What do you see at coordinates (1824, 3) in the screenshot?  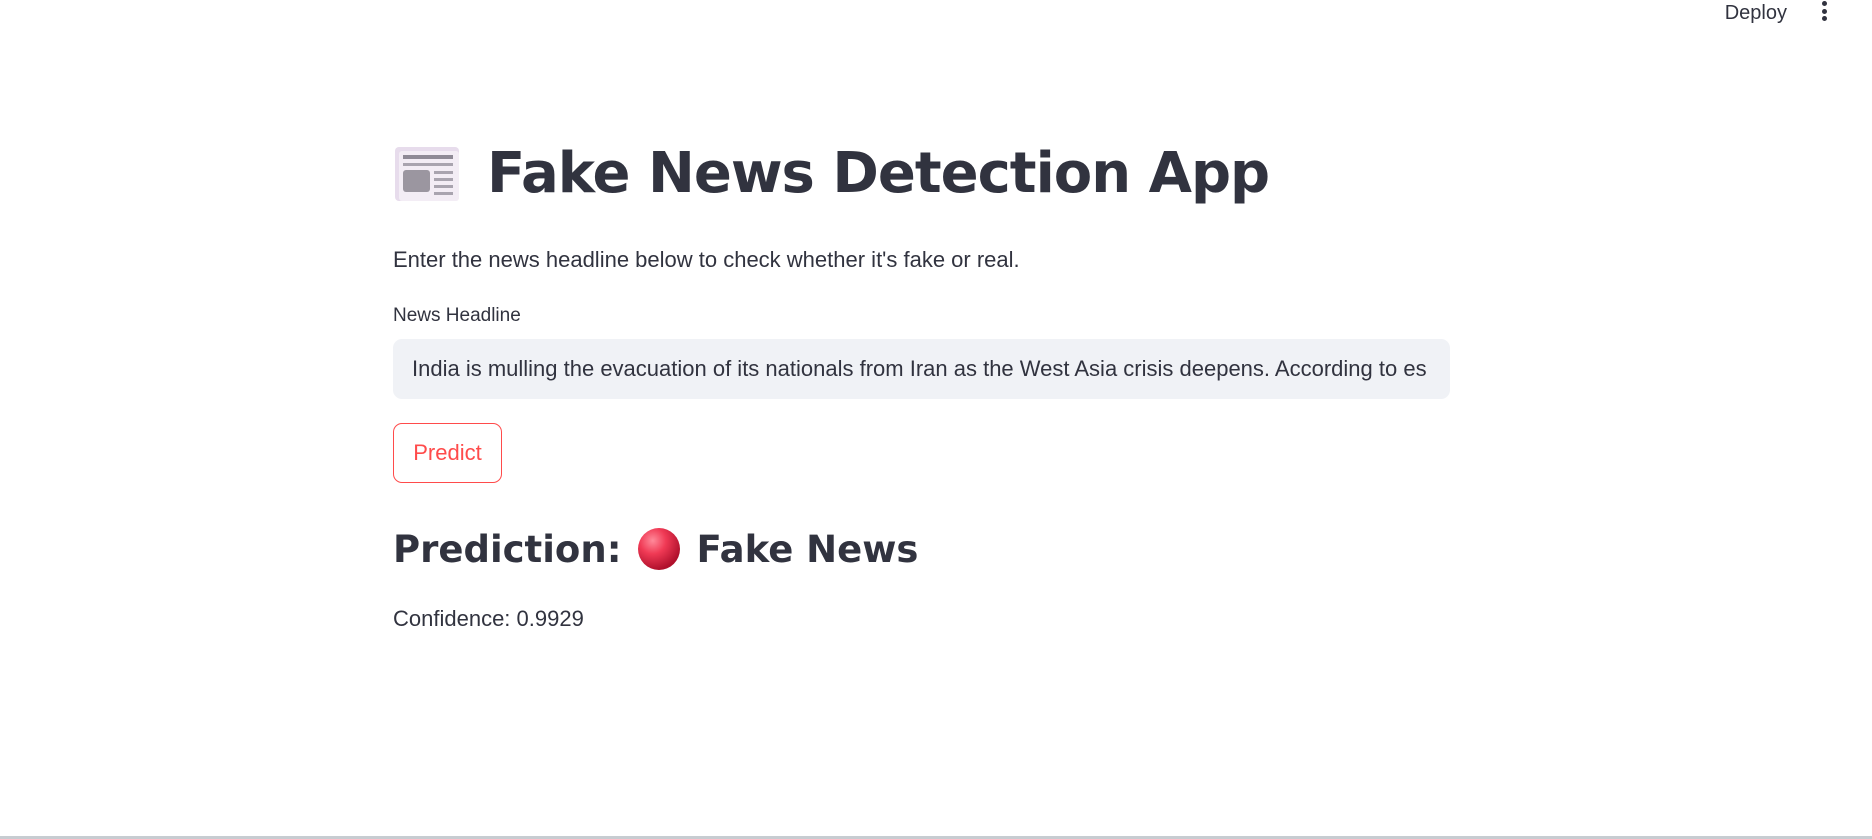 I see `vertical-ellipsis-icon` at bounding box center [1824, 3].